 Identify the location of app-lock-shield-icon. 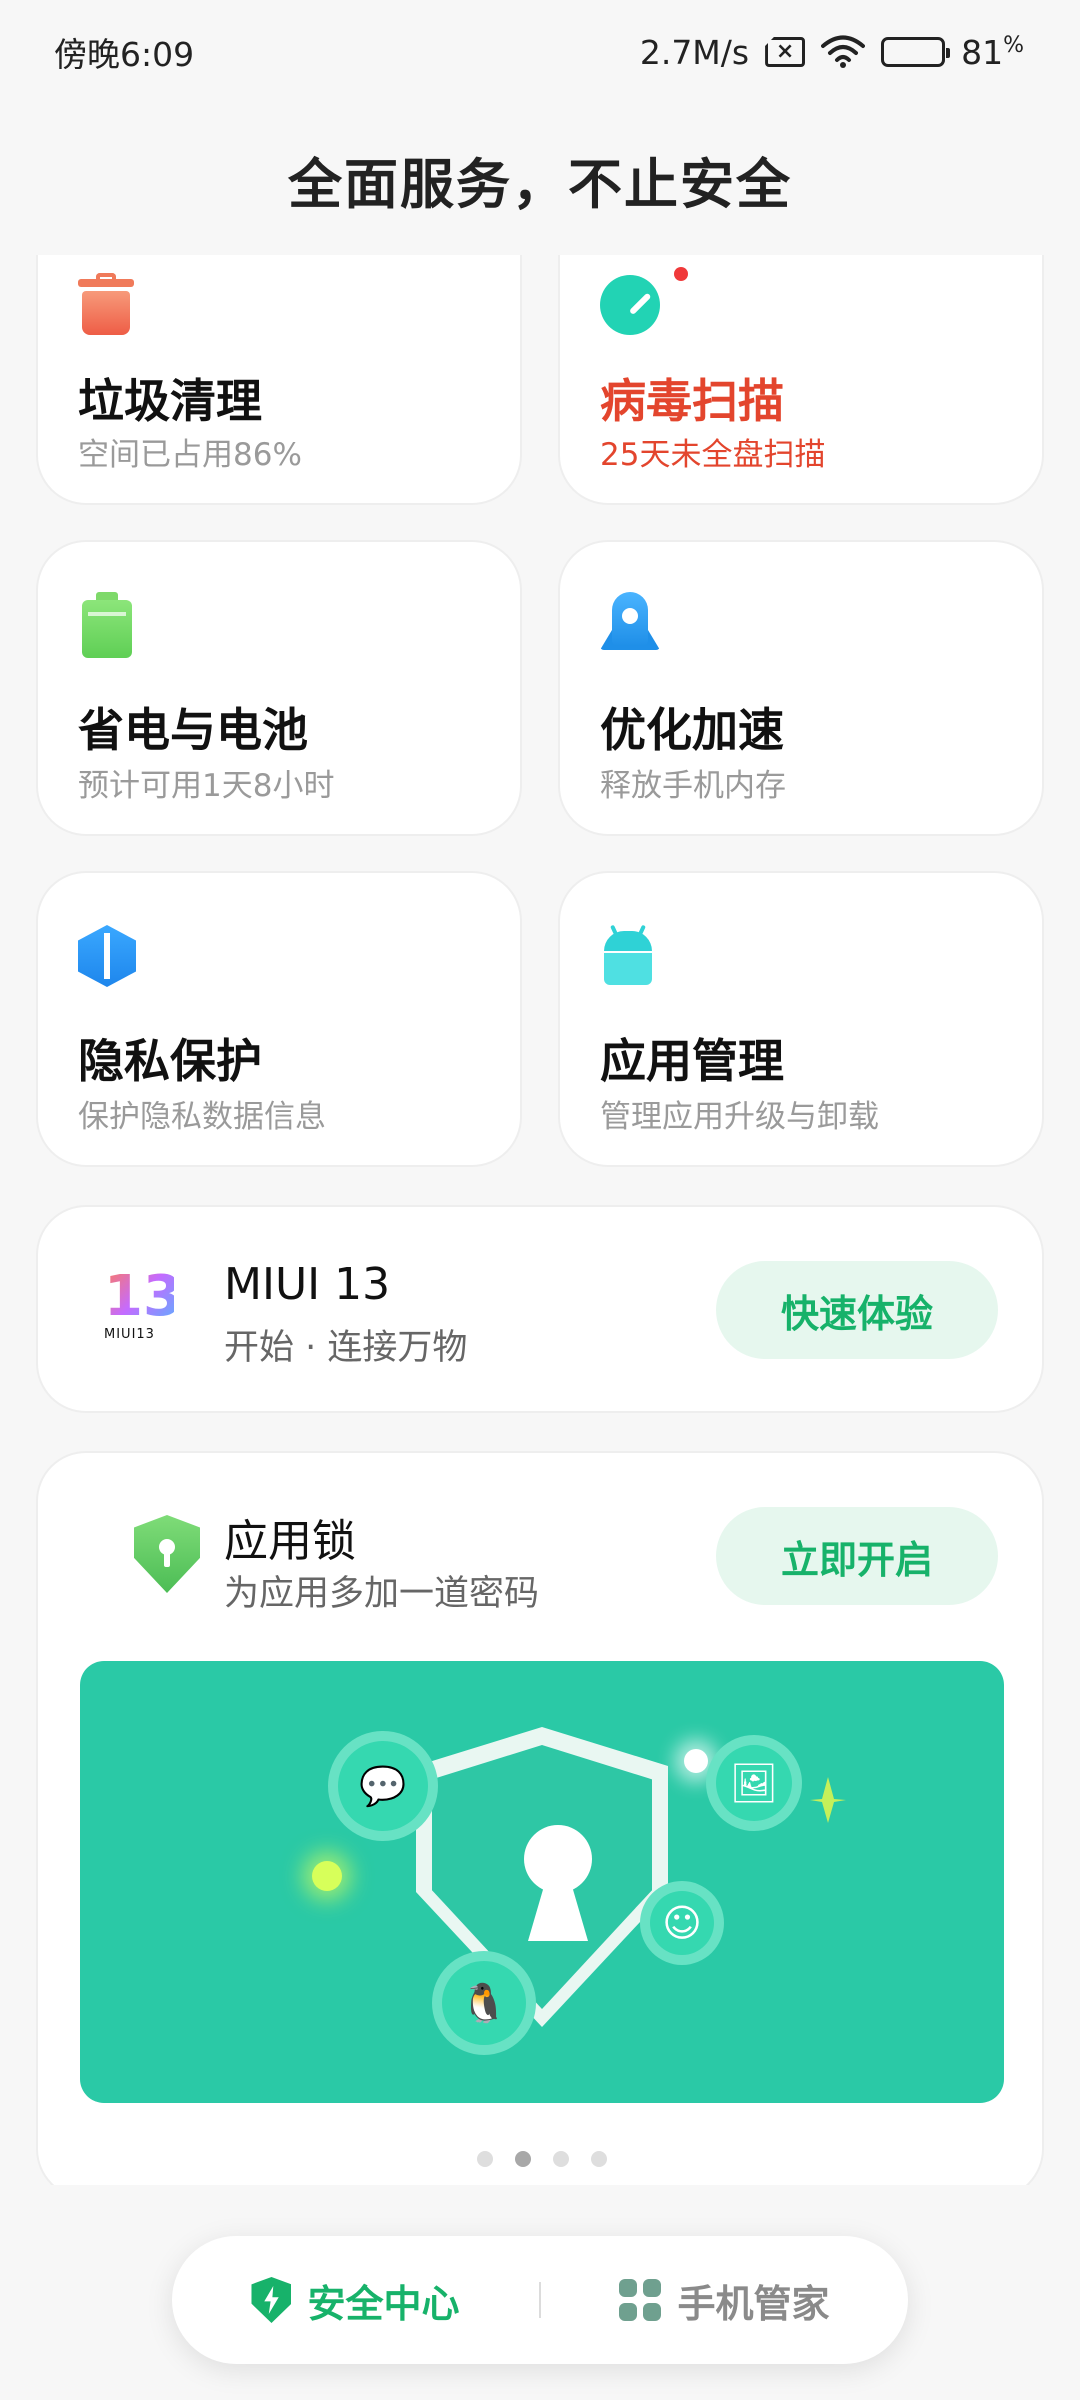
(167, 1554).